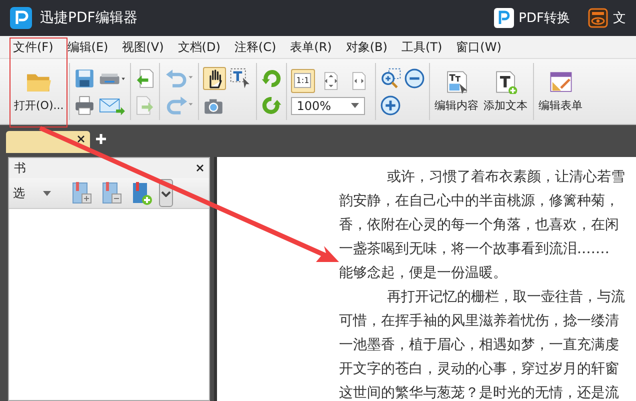  What do you see at coordinates (479, 392) in the screenshot?
I see `text-line: 这世间的繁华与葱茏？是时光的无情，还是流` at bounding box center [479, 392].